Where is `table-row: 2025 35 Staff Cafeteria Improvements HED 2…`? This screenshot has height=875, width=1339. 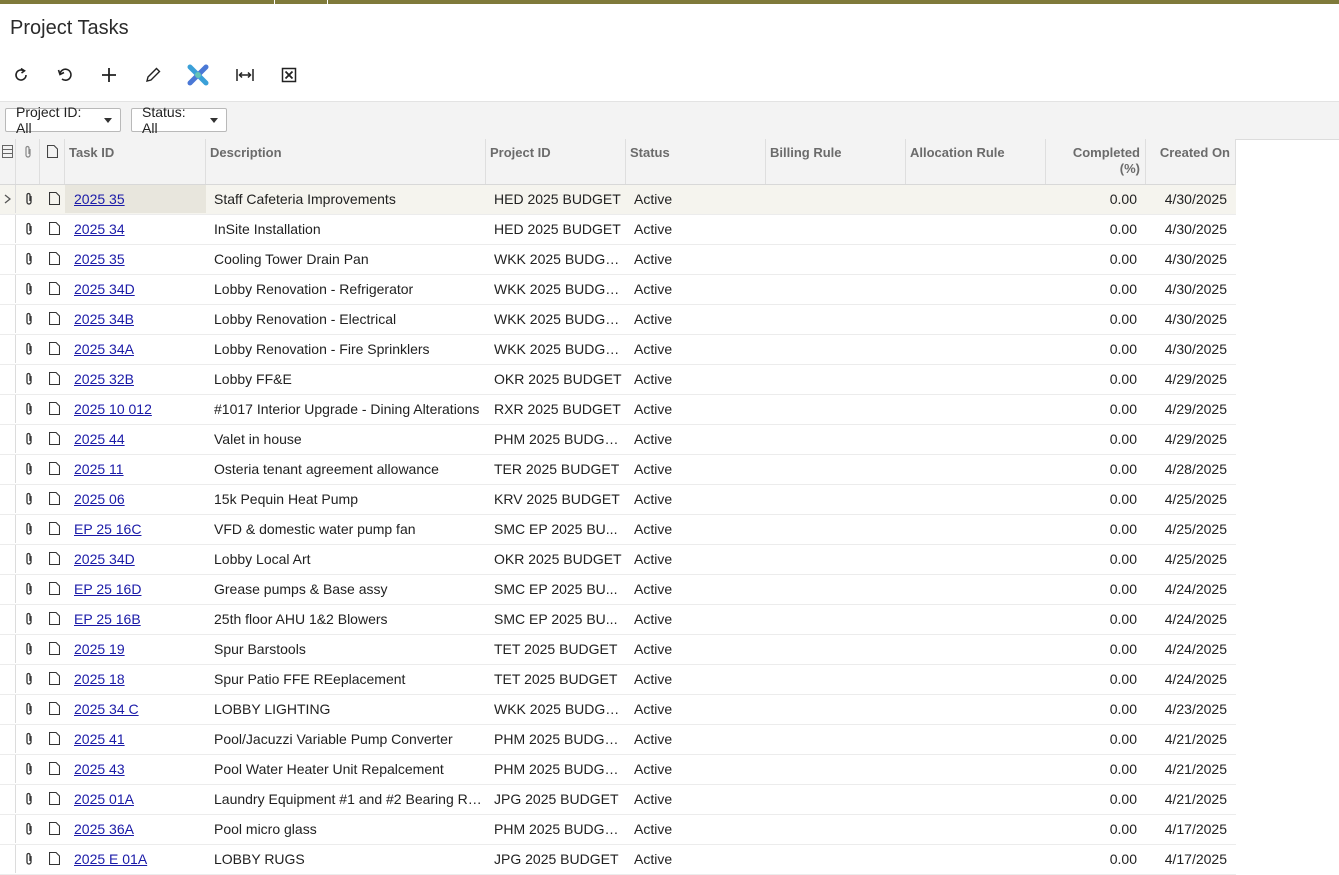 table-row: 2025 35 Staff Cafeteria Improvements HED 2… is located at coordinates (618, 200).